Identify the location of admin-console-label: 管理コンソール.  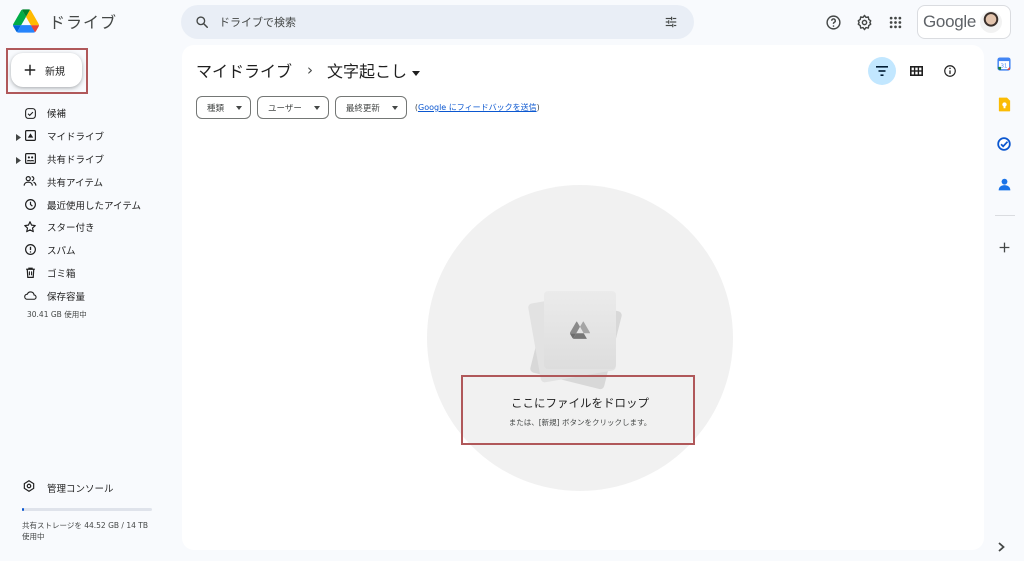
(80, 489).